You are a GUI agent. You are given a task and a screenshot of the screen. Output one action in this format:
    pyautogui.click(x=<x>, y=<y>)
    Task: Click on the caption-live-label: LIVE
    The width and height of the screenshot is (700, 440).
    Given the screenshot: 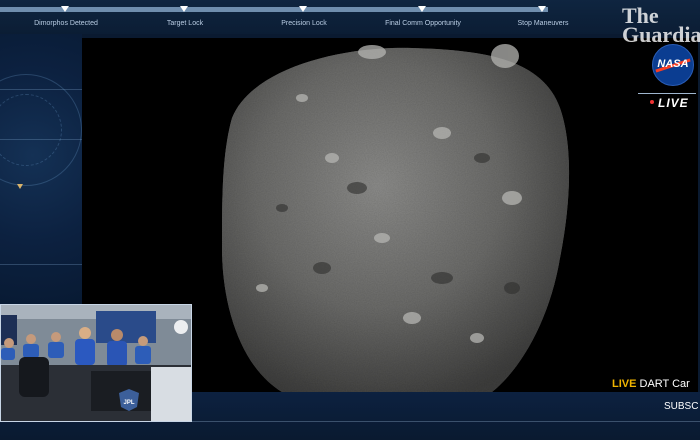 What is the action you would take?
    pyautogui.click(x=624, y=384)
    